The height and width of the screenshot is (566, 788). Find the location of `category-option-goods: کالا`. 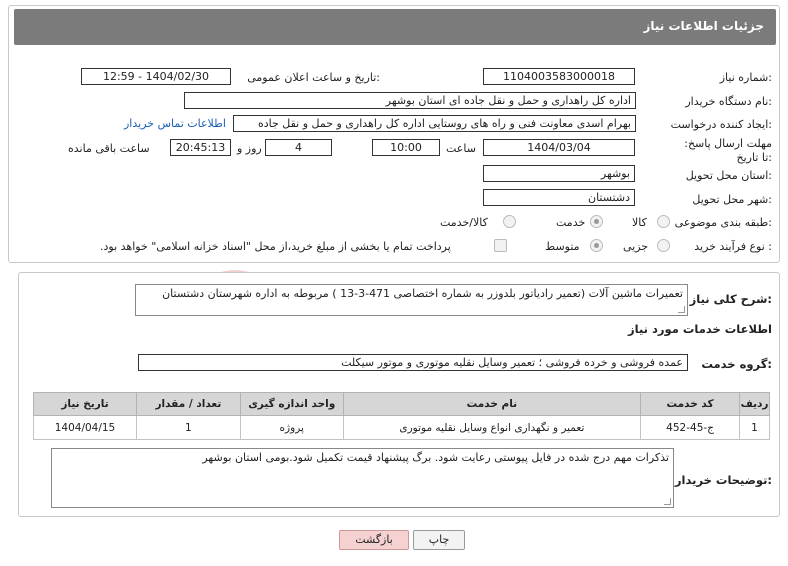

category-option-goods: کالا is located at coordinates (639, 222).